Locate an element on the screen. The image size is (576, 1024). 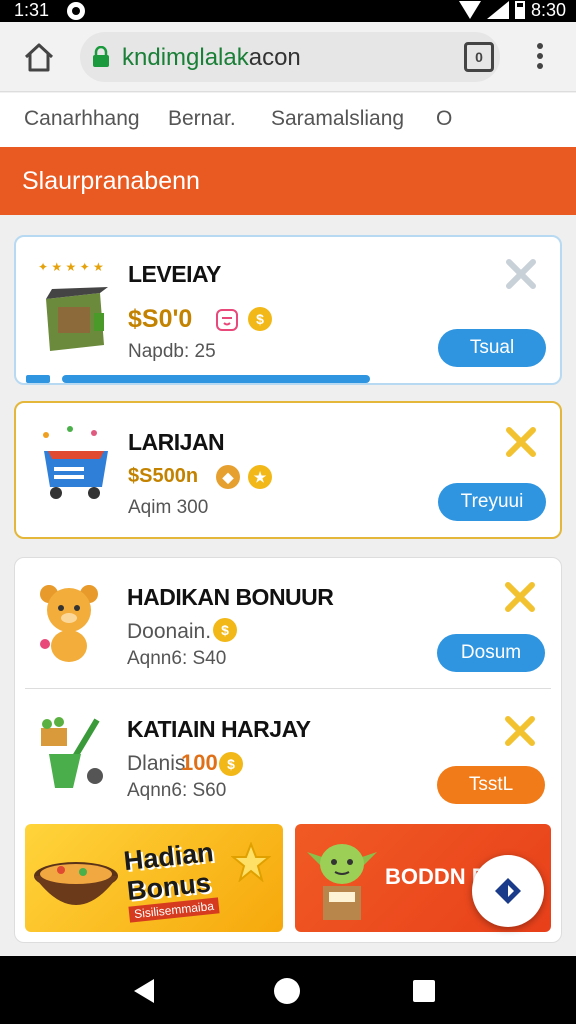
home-nav-icon is located at coordinates (287, 991).